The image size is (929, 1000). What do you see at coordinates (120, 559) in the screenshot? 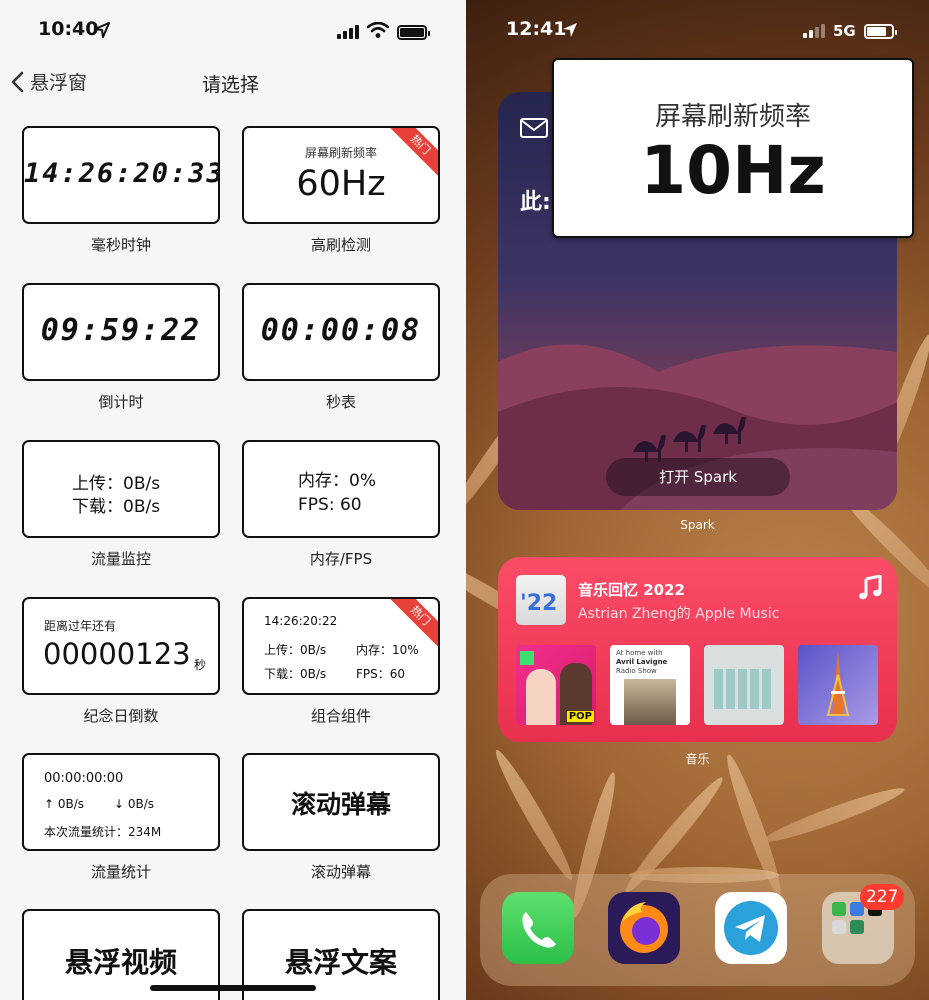
I see `traffic-monitor-caption: 流量监控` at bounding box center [120, 559].